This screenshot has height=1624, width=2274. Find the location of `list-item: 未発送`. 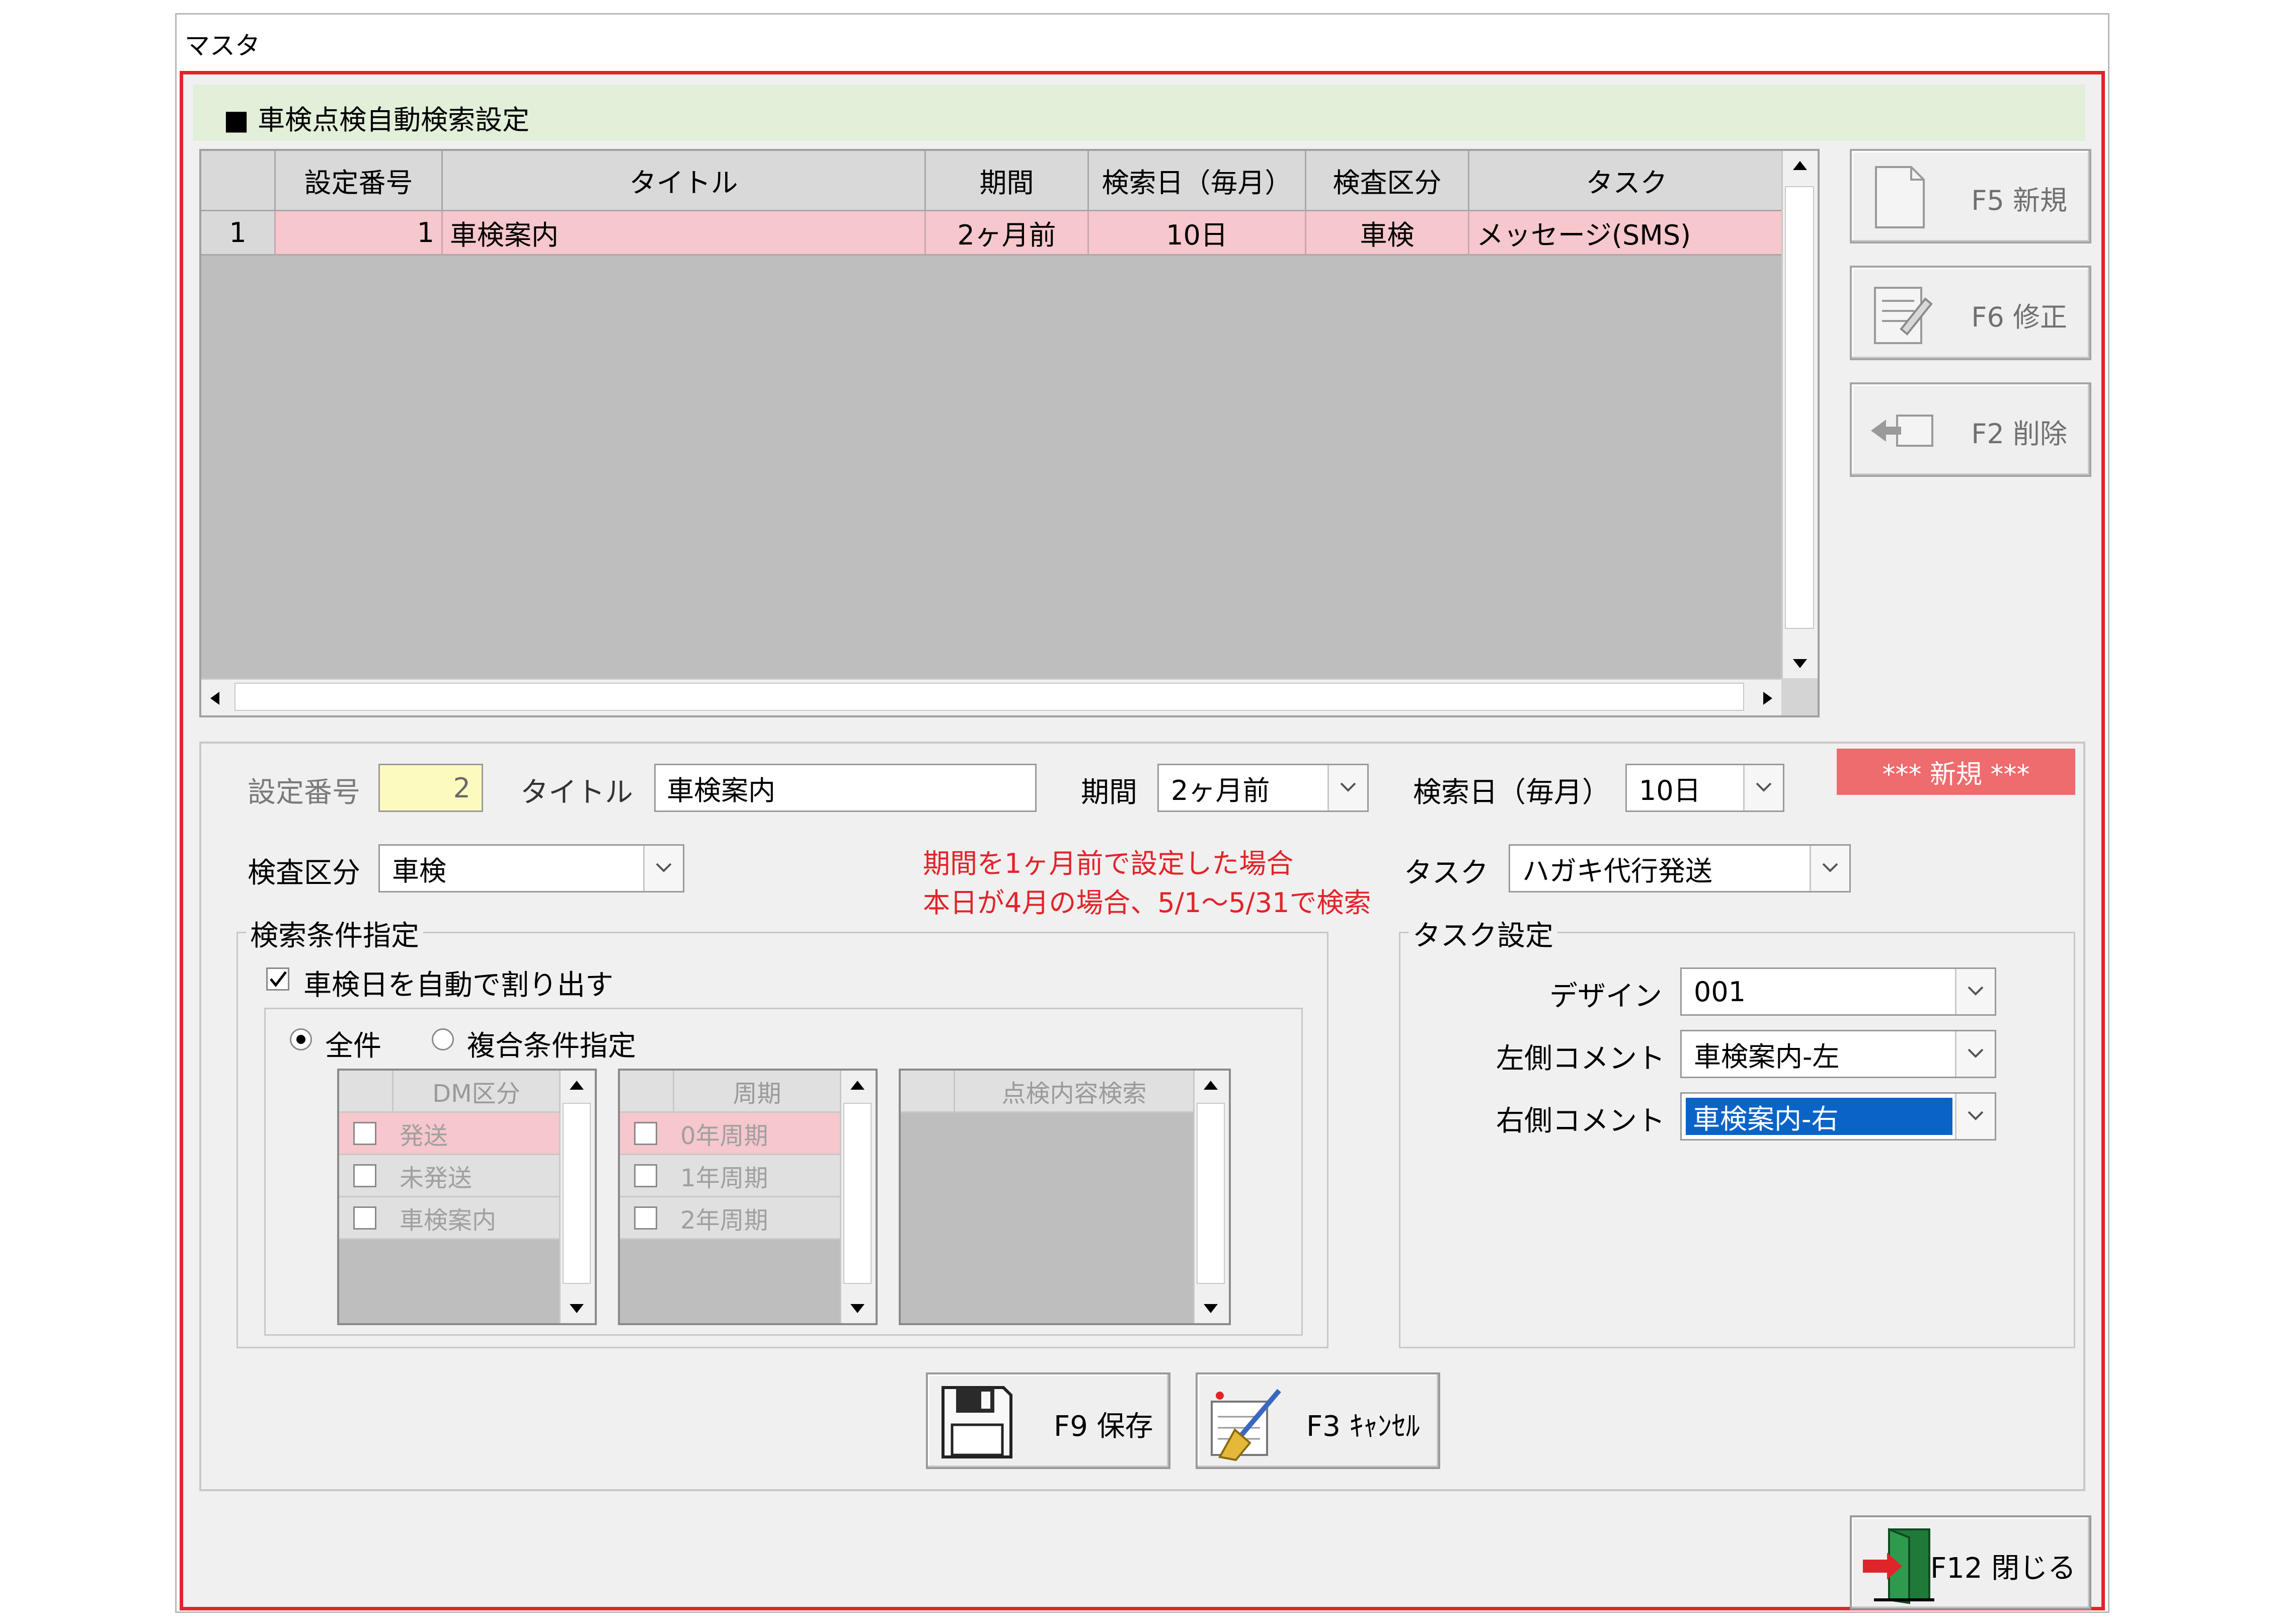

list-item: 未発送 is located at coordinates (450, 1176).